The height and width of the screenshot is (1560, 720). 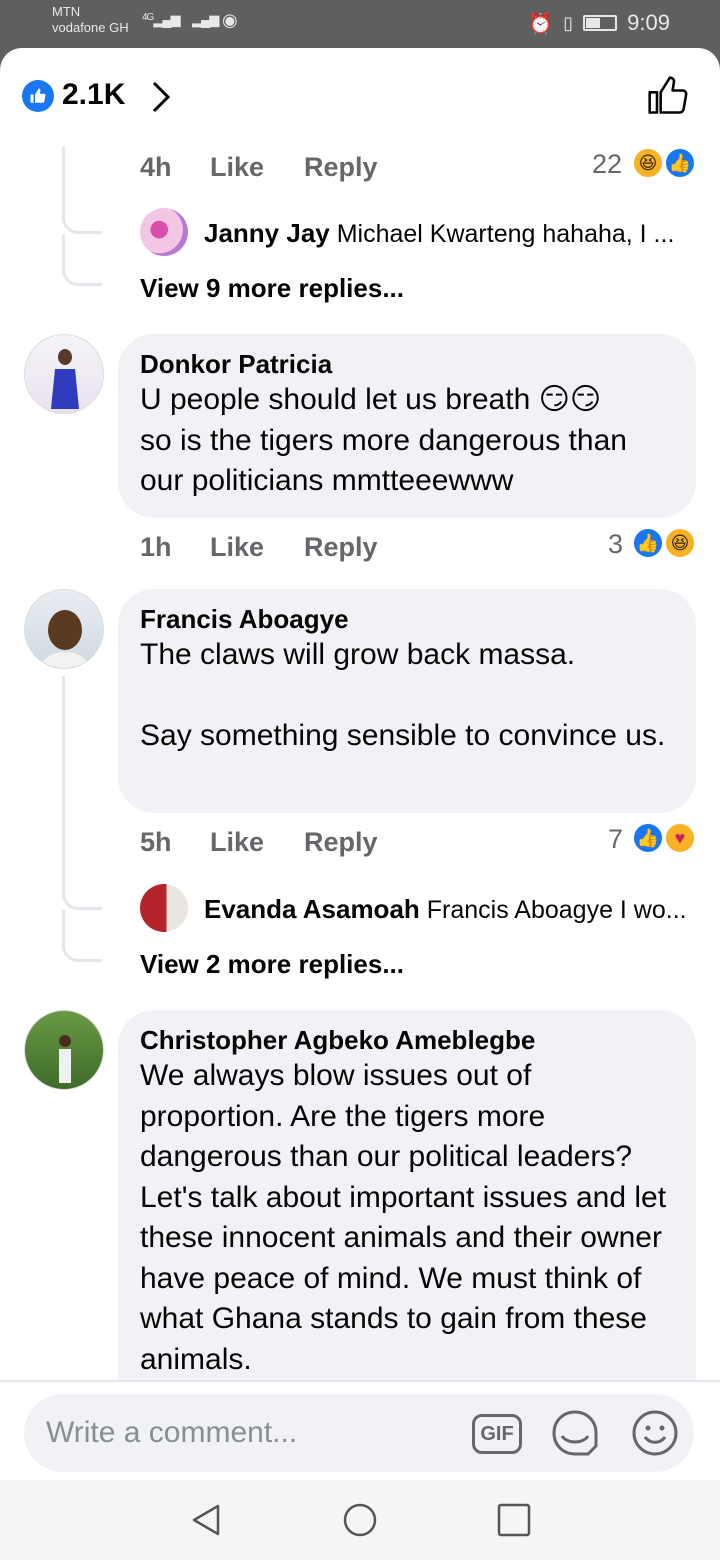 I want to click on network-label: 4G▂▄▆, so click(x=161, y=20).